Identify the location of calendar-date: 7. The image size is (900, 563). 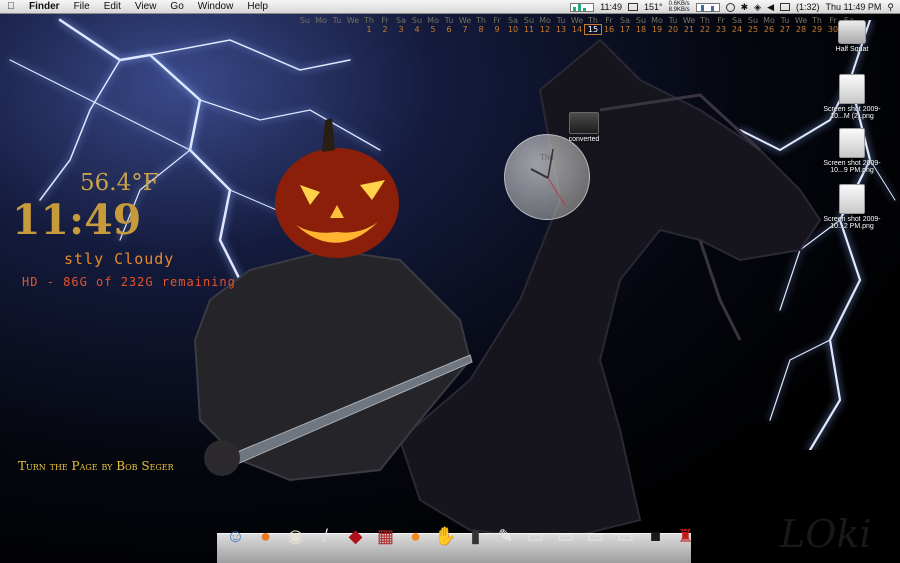
(465, 29).